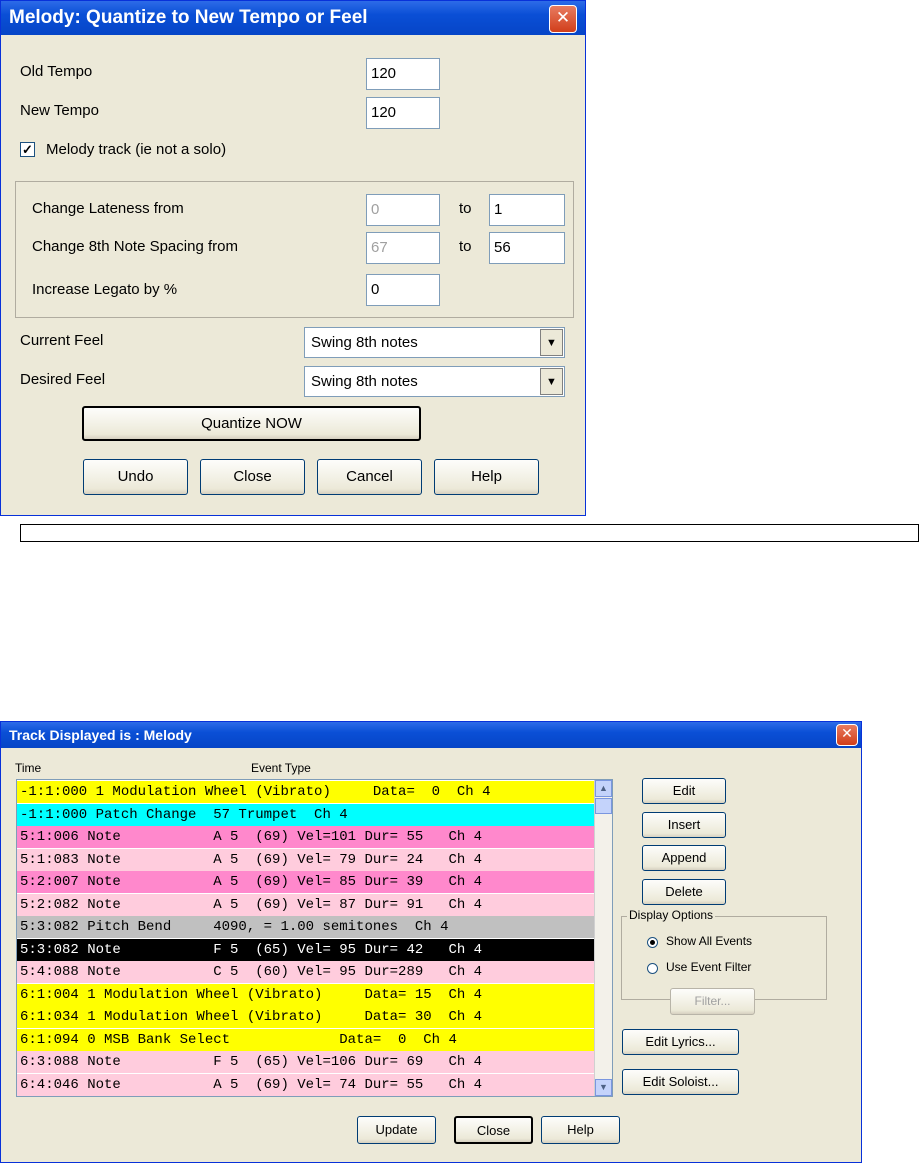 The width and height of the screenshot is (920, 1163). I want to click on new-tempo-input: 120, so click(403, 113).